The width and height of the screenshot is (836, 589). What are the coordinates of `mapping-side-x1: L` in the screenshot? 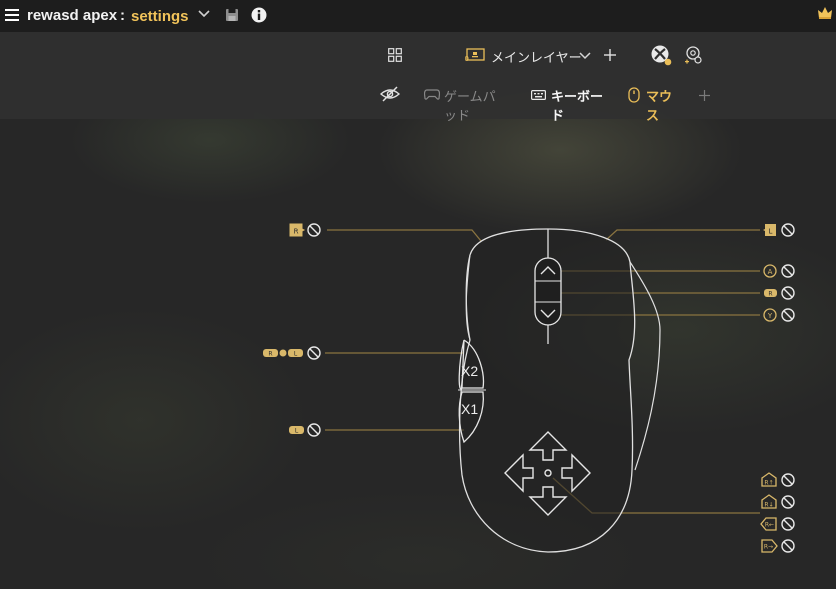 It's located at (306, 430).